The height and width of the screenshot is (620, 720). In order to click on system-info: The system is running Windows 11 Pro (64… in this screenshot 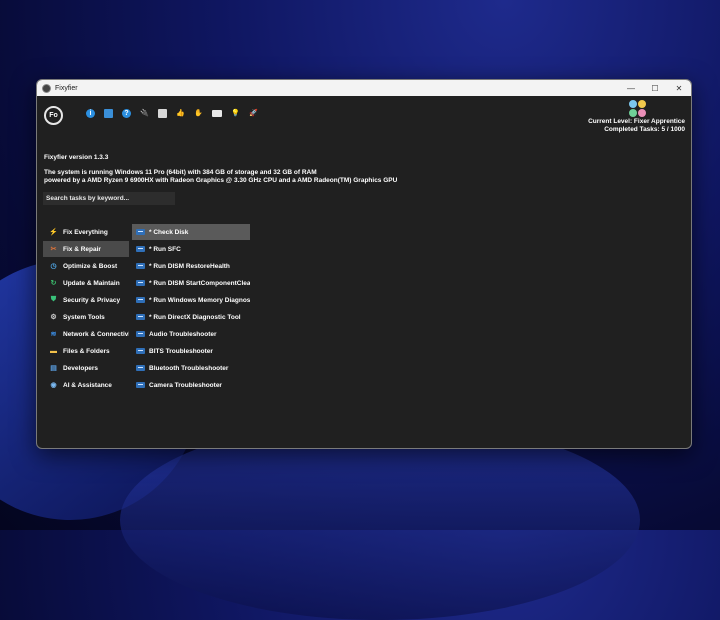, I will do `click(220, 177)`.